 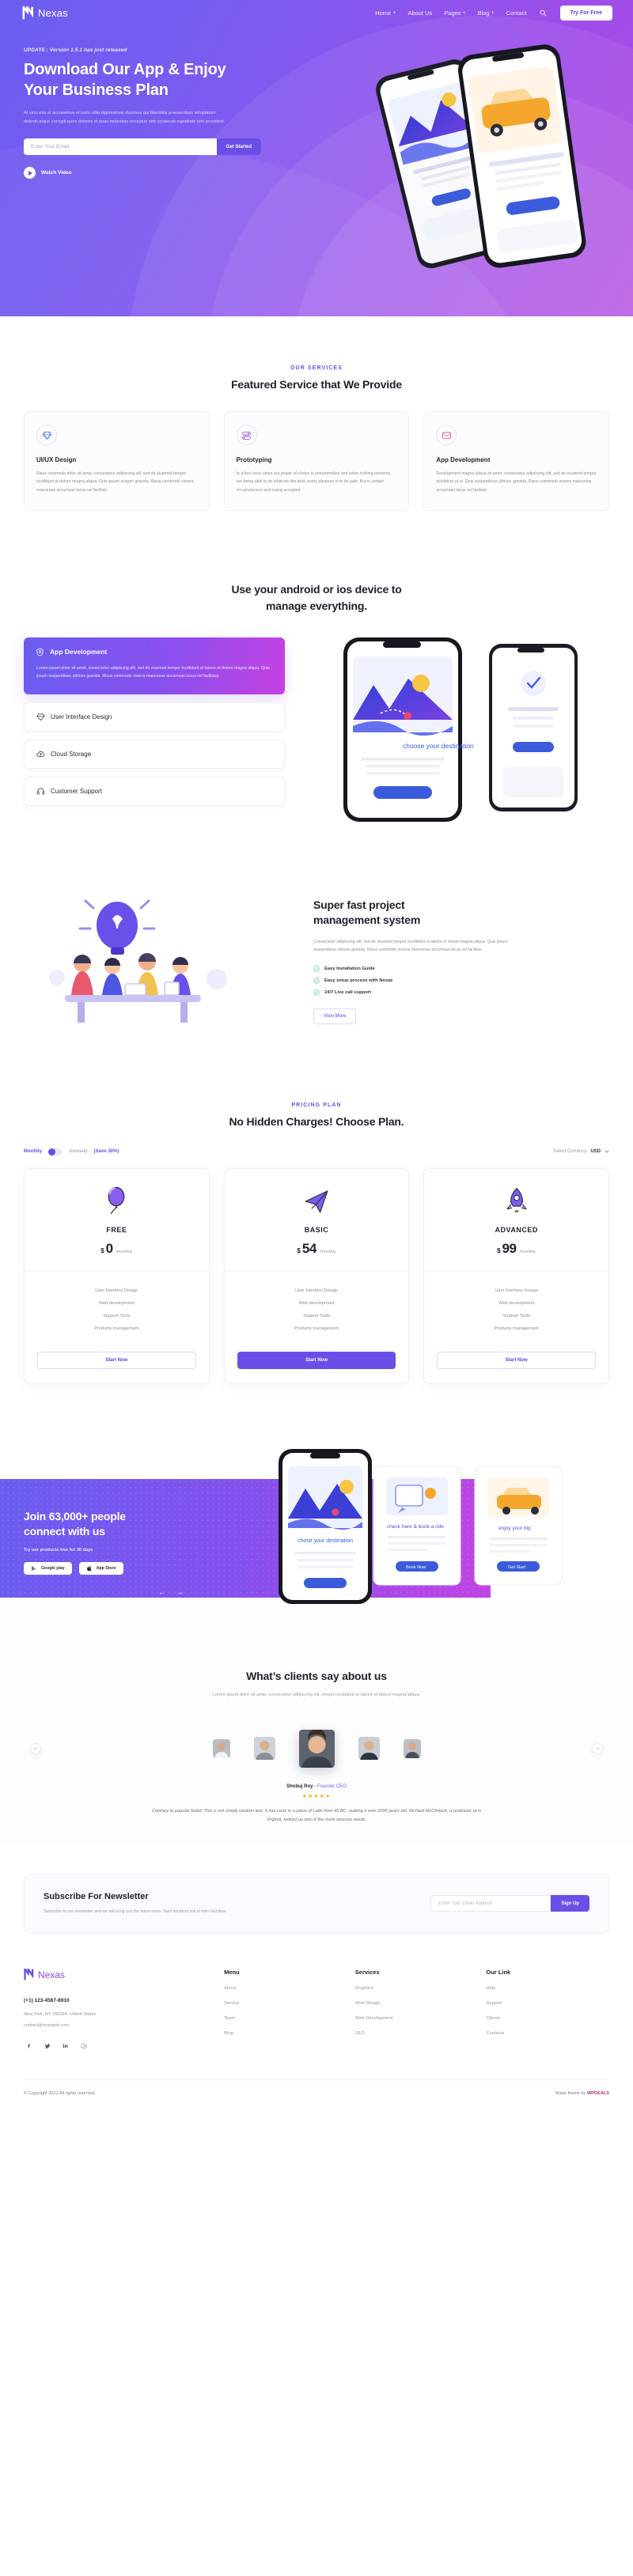 What do you see at coordinates (316, 1796) in the screenshot?
I see `testimonial-rating: ★★★★★` at bounding box center [316, 1796].